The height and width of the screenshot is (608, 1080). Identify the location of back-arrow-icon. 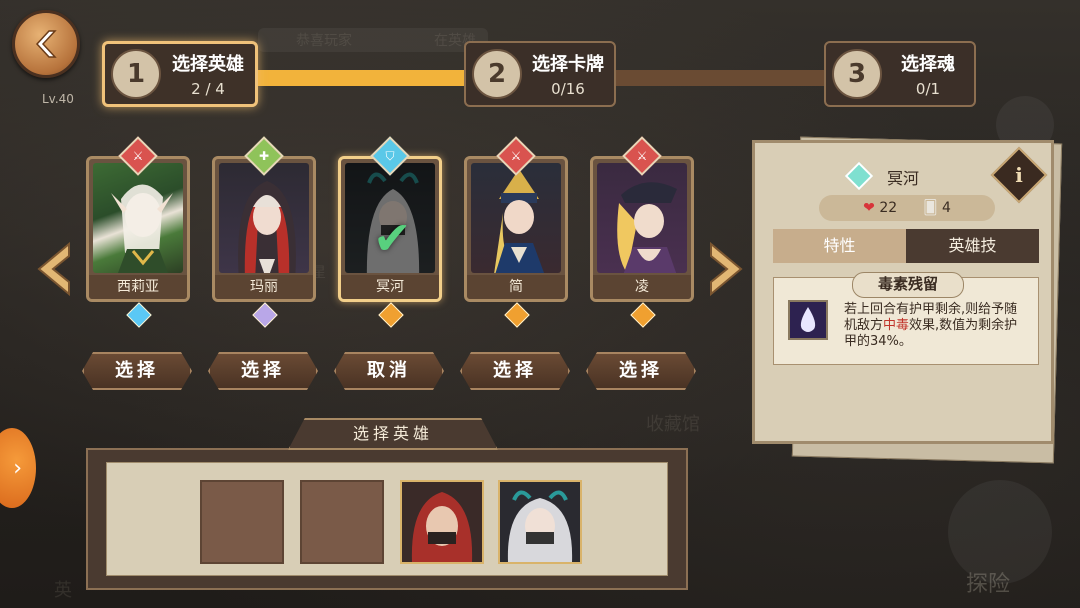
(46, 44).